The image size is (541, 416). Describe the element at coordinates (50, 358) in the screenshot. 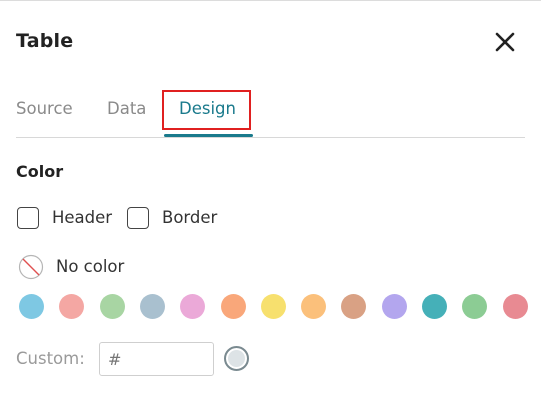

I see `custom-color-label: Custom:` at that location.